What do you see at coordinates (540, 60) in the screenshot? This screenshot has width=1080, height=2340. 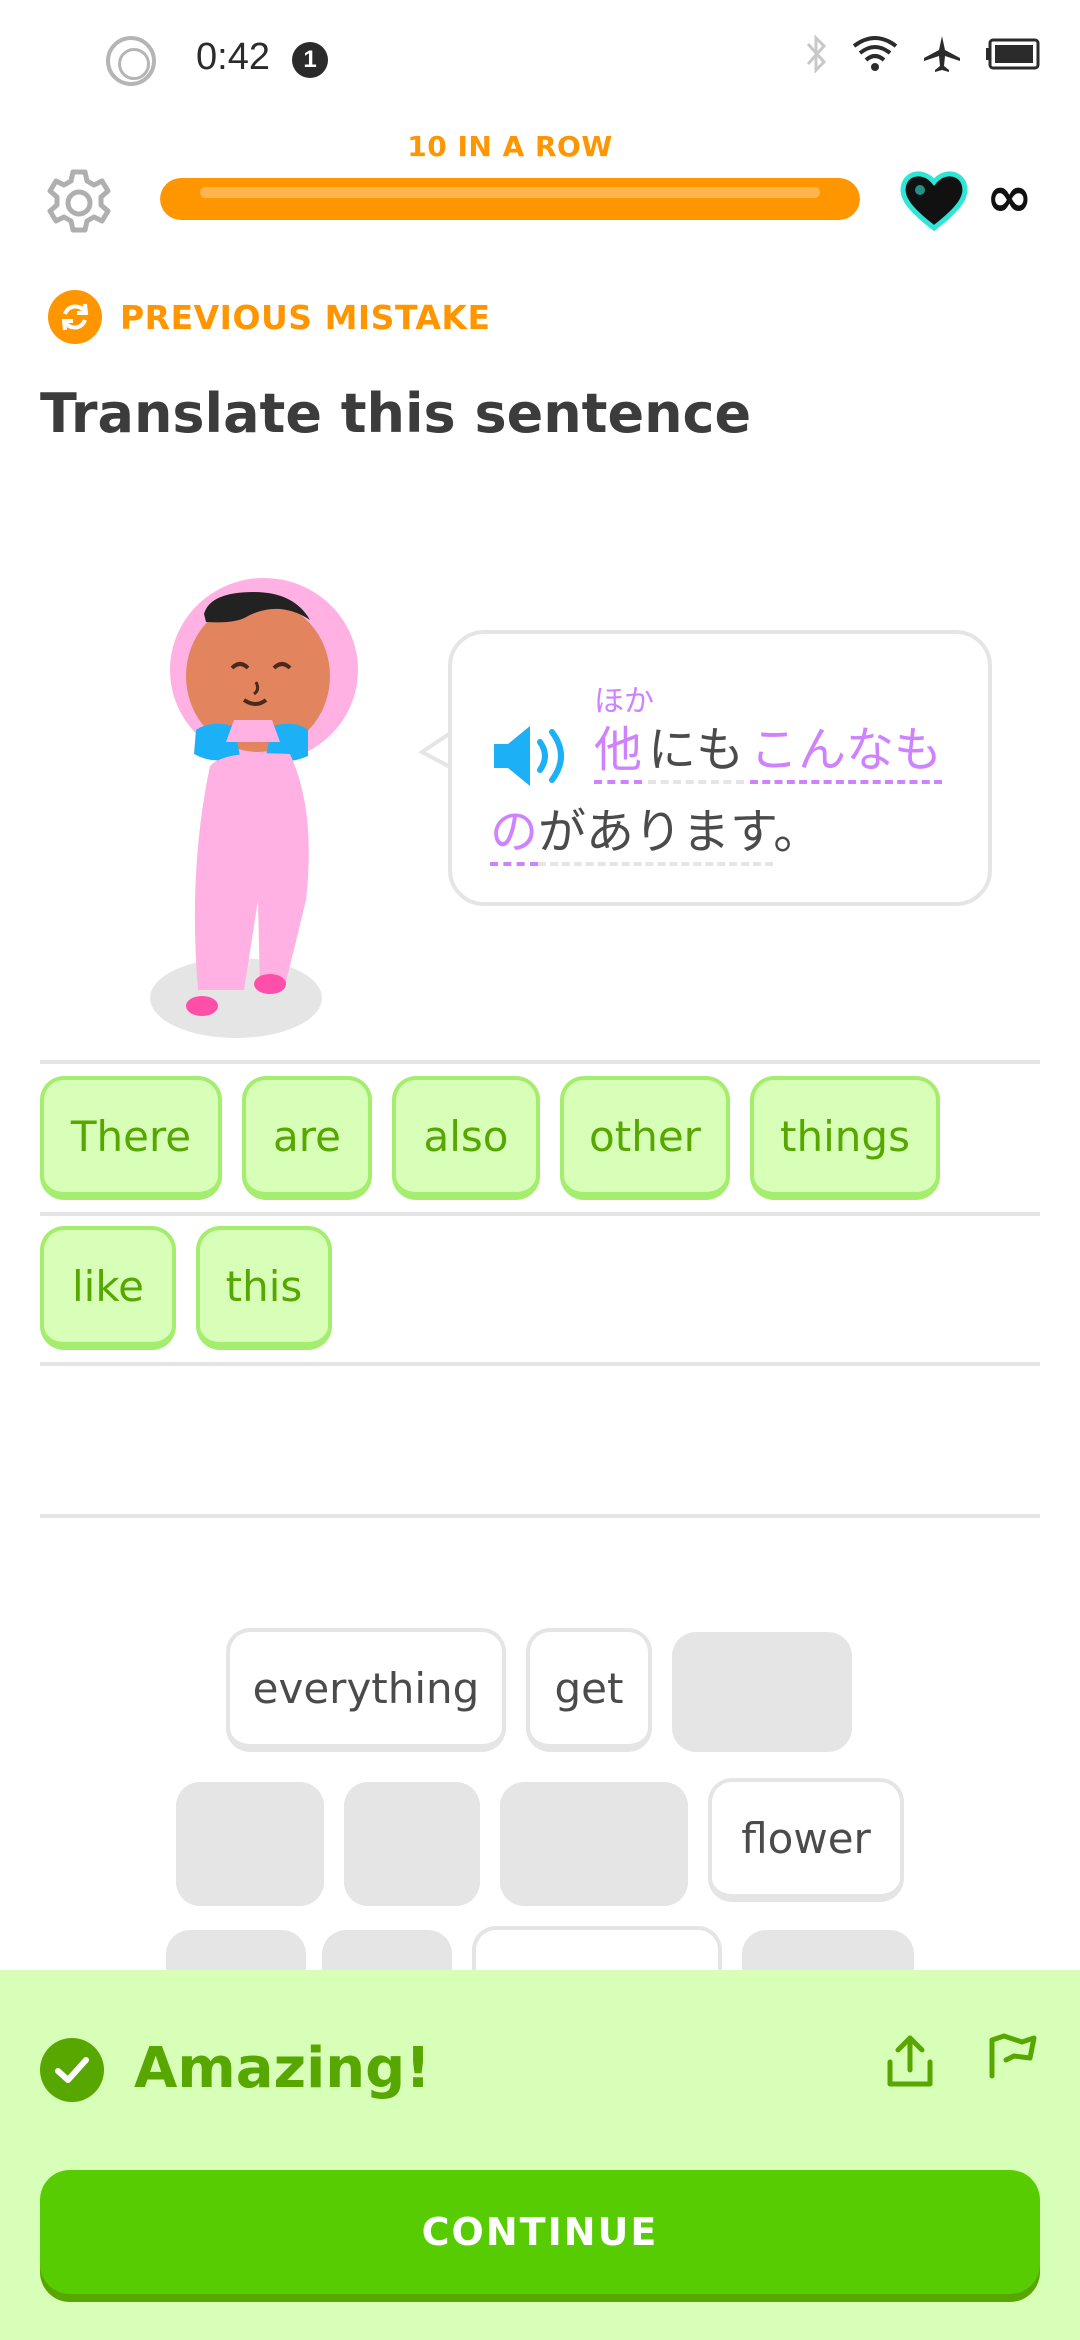 I see `status-bar: 0:42 1` at bounding box center [540, 60].